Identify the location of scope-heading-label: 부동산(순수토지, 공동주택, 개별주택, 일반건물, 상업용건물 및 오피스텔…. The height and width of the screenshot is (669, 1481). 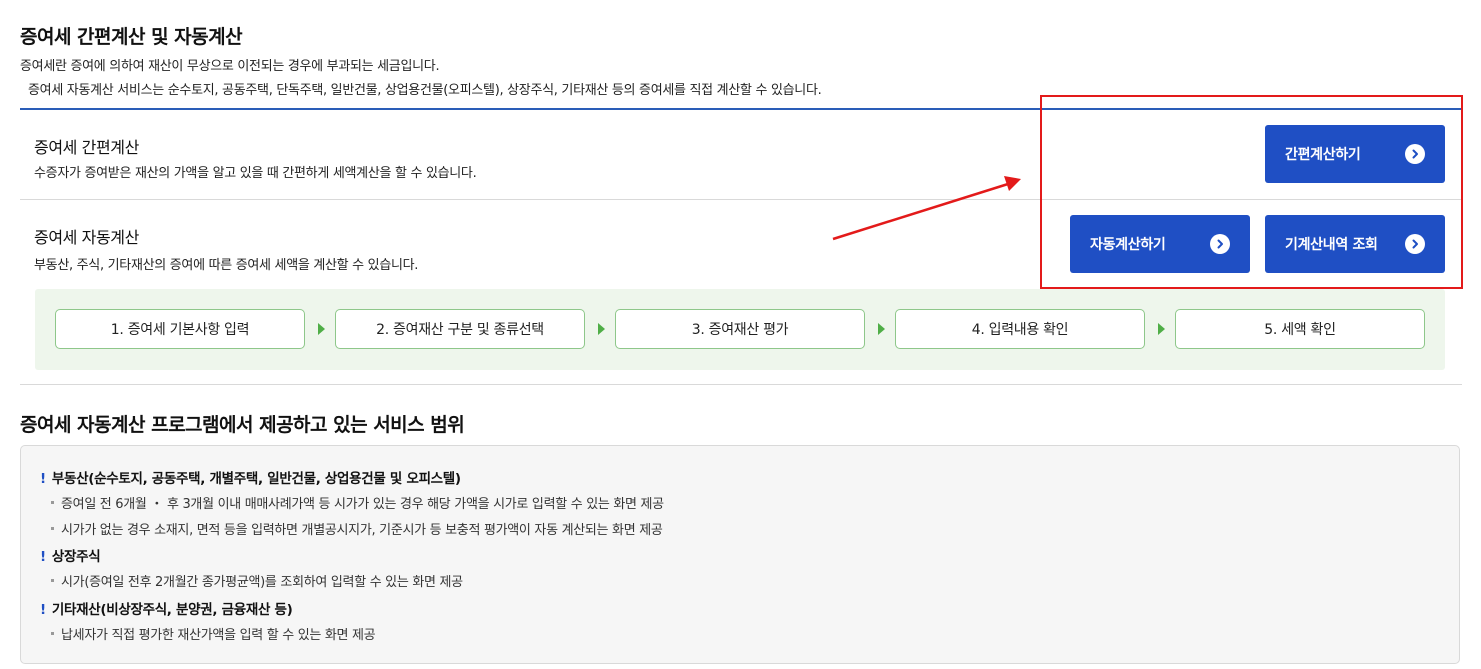
(256, 479).